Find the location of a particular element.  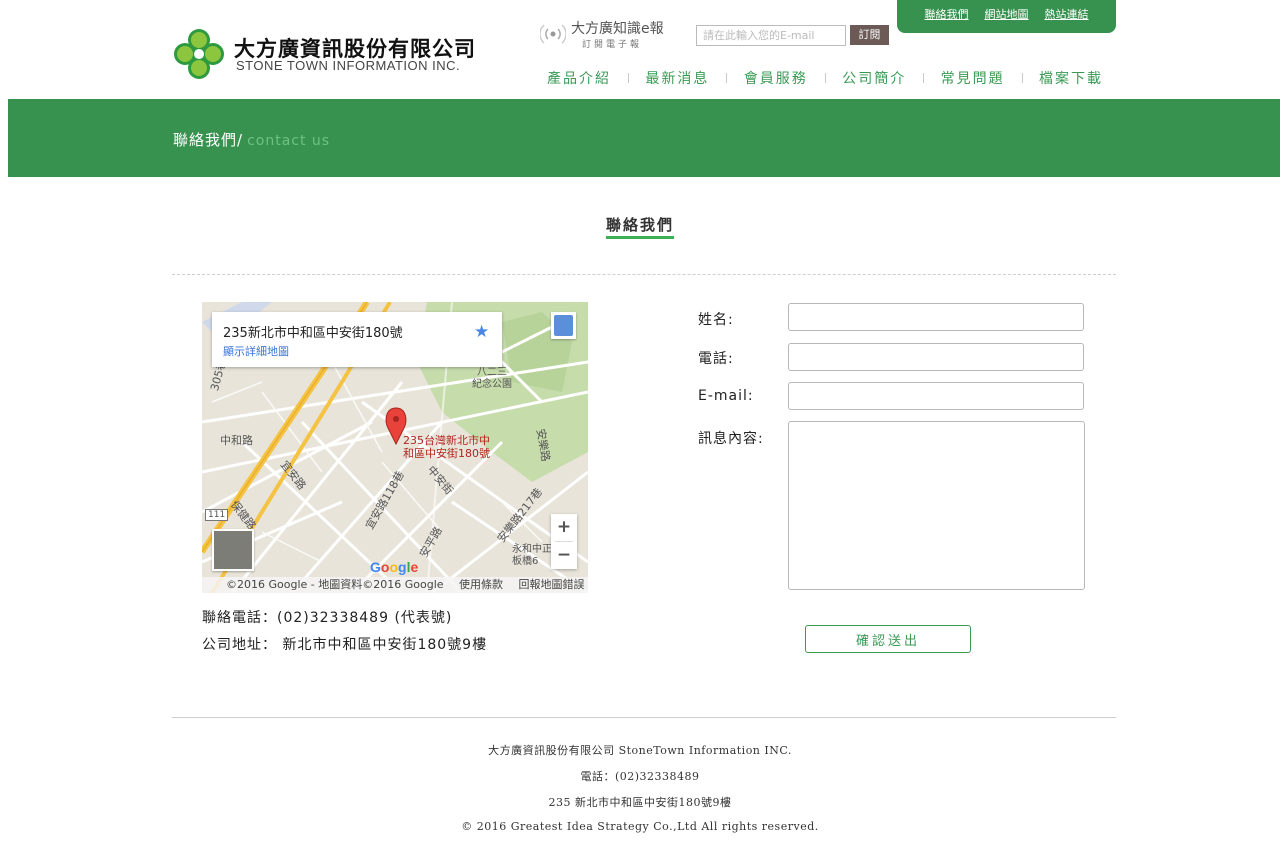

contact-address: 公司地址： 新北市中和區中安街180號9樓 is located at coordinates (345, 645).